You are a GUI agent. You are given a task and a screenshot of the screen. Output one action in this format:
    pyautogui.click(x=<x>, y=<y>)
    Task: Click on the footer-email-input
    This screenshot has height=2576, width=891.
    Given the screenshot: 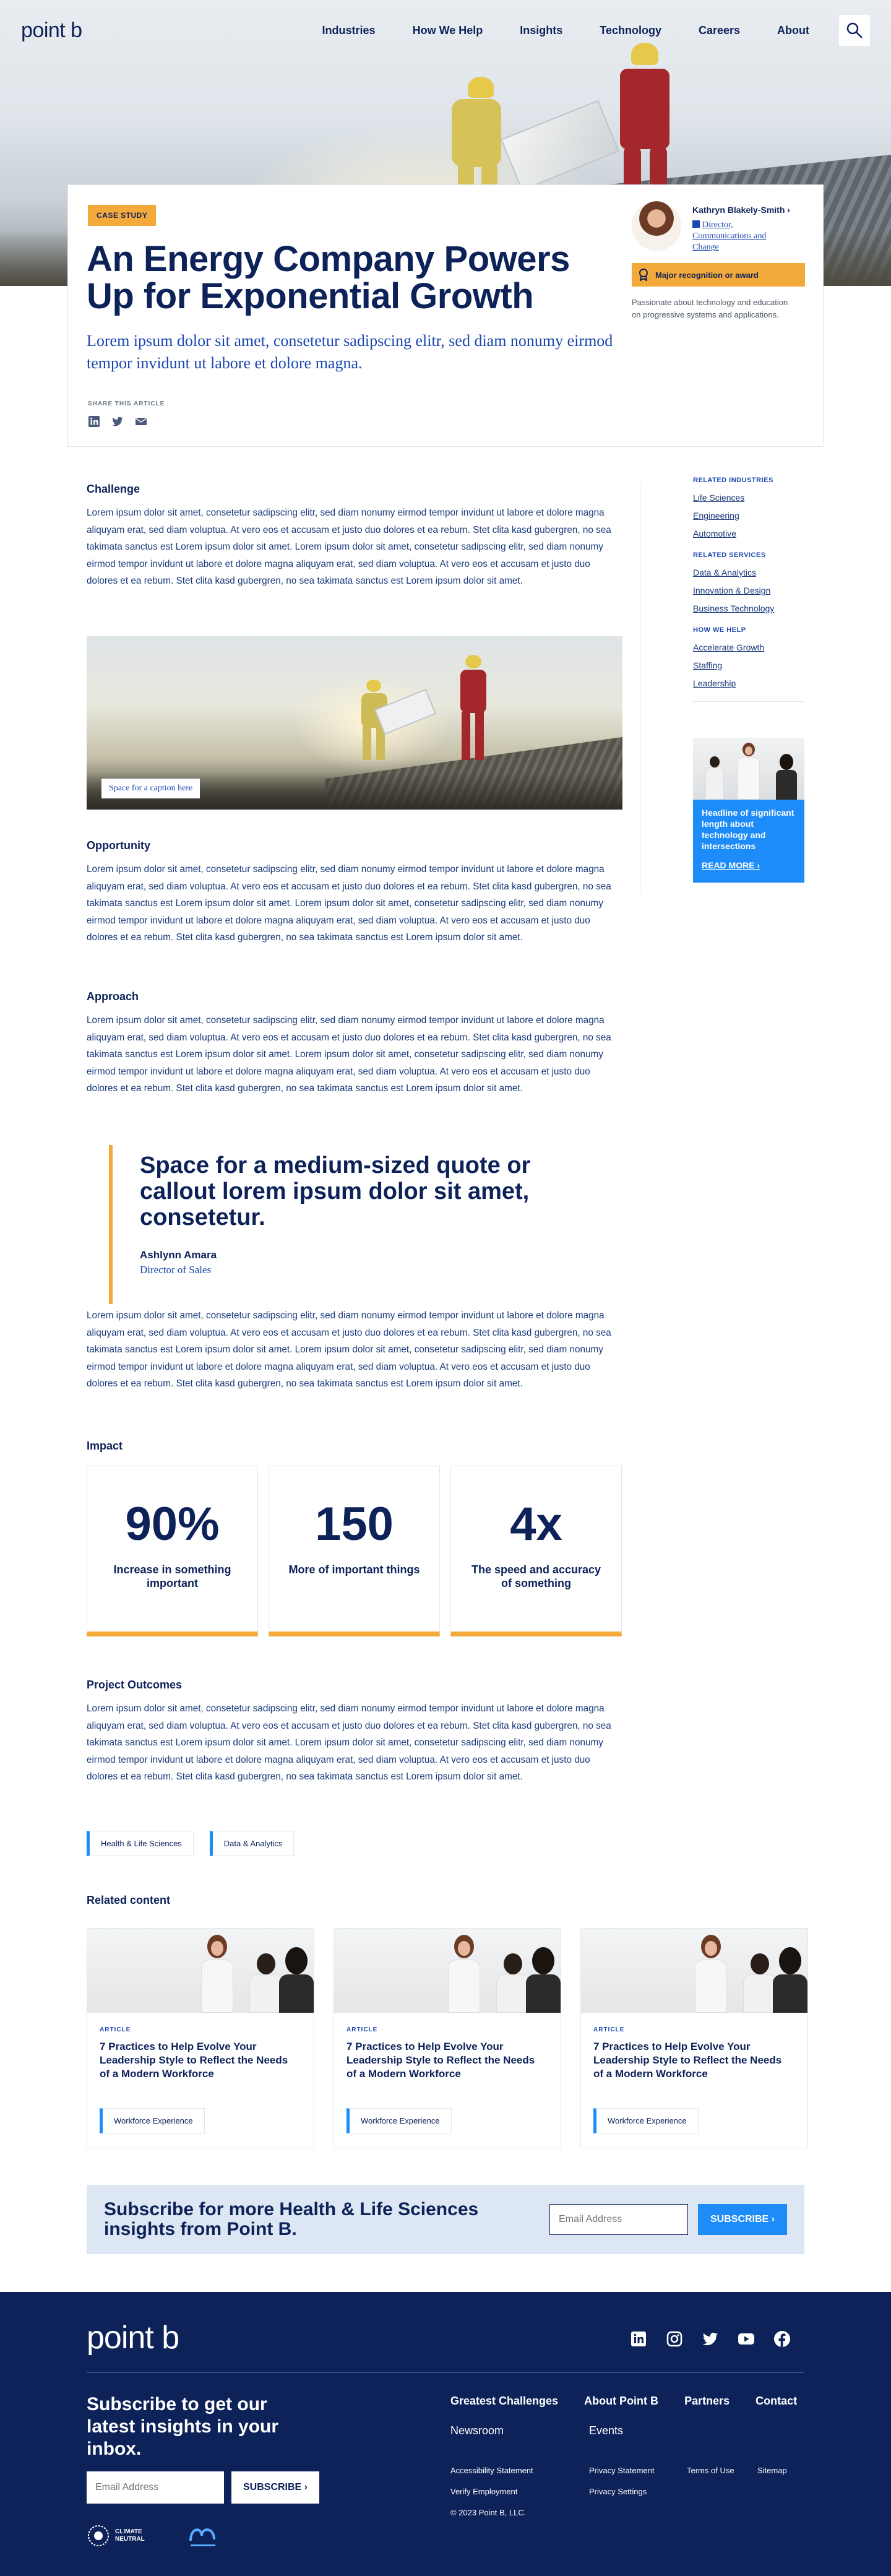 What is the action you would take?
    pyautogui.click(x=155, y=2487)
    